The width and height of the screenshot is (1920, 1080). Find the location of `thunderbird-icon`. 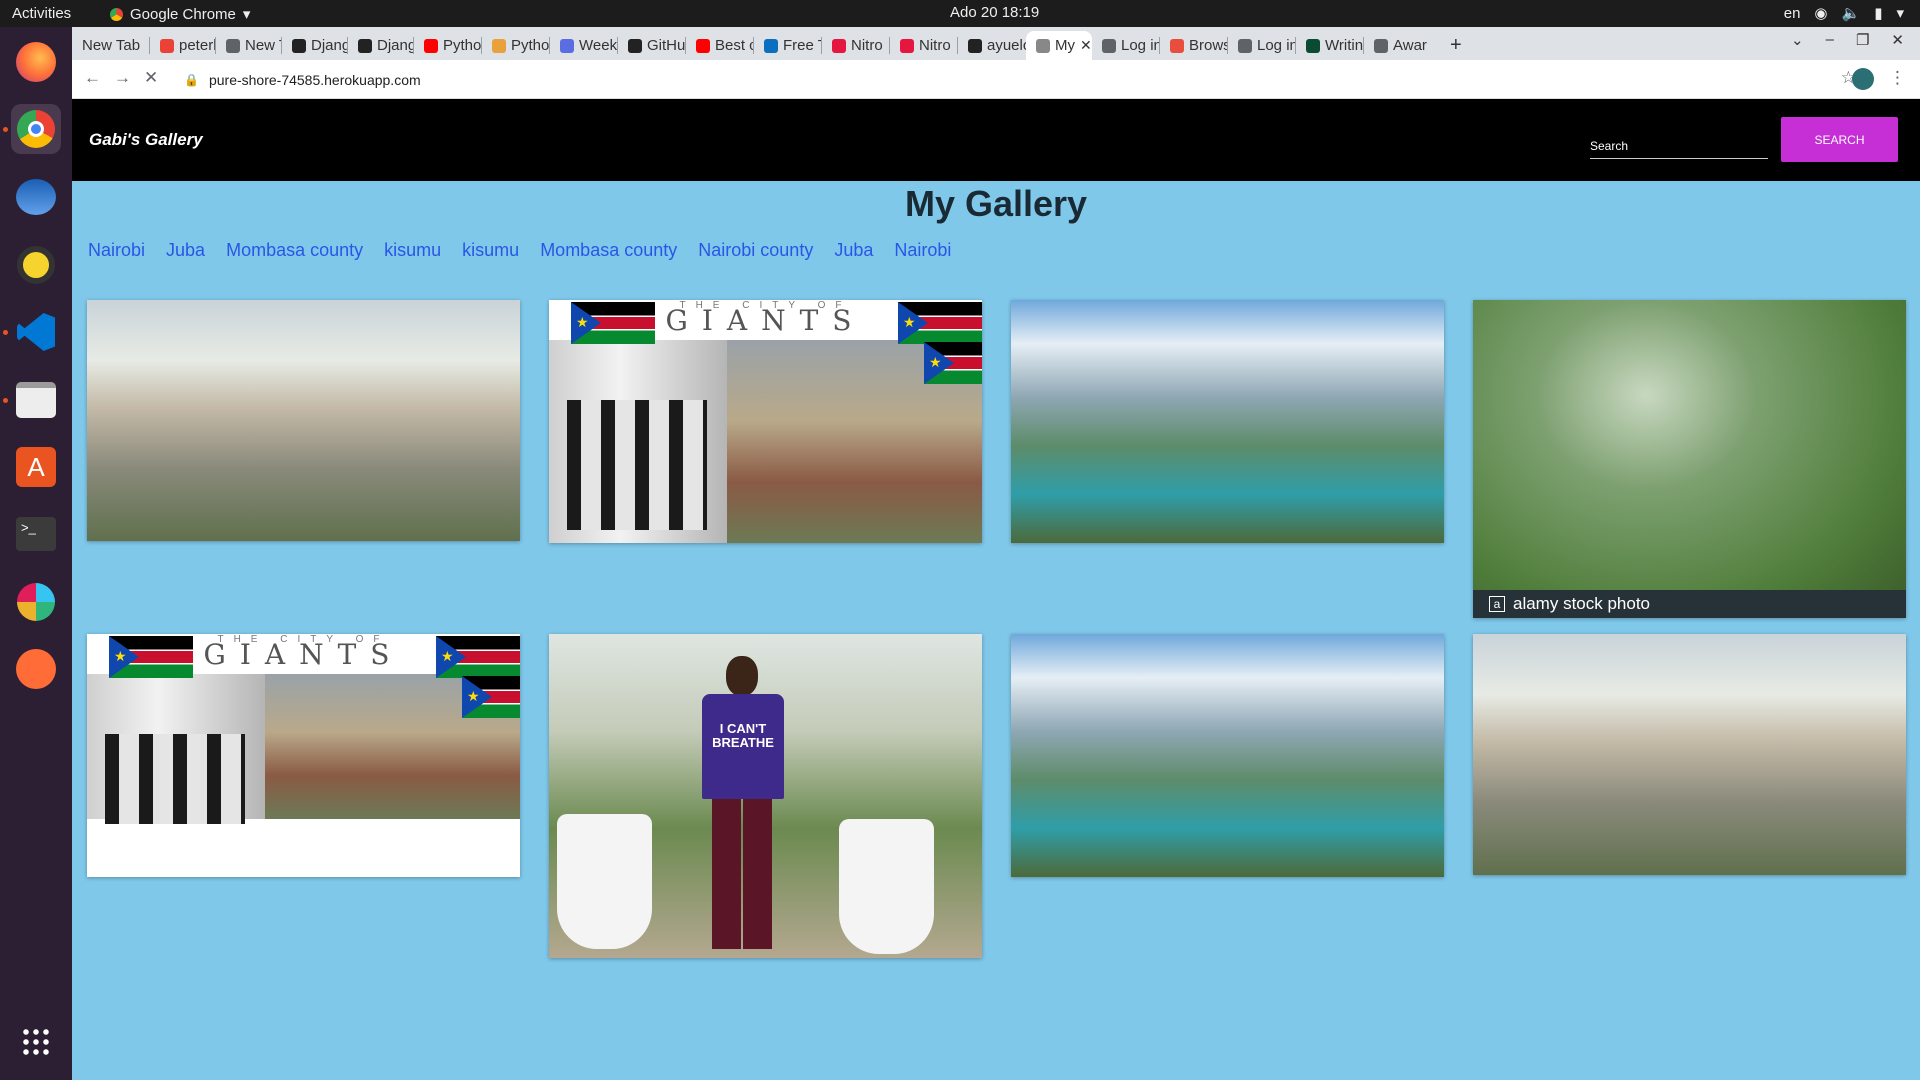

thunderbird-icon is located at coordinates (36, 197).